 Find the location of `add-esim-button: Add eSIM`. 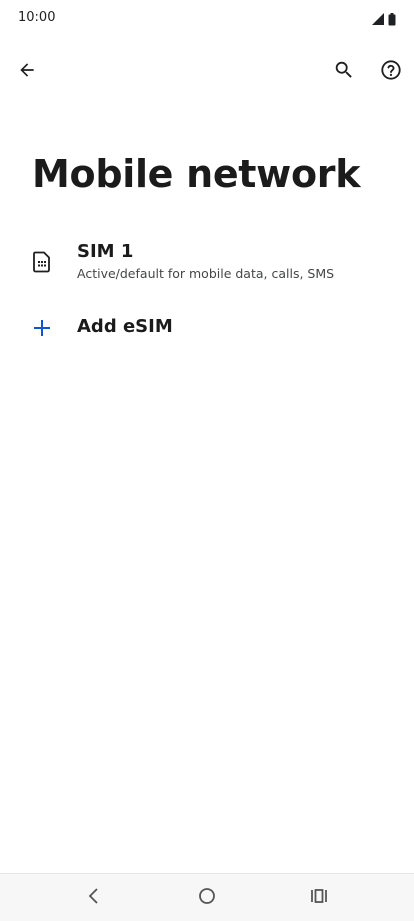

add-esim-button: Add eSIM is located at coordinates (207, 328).